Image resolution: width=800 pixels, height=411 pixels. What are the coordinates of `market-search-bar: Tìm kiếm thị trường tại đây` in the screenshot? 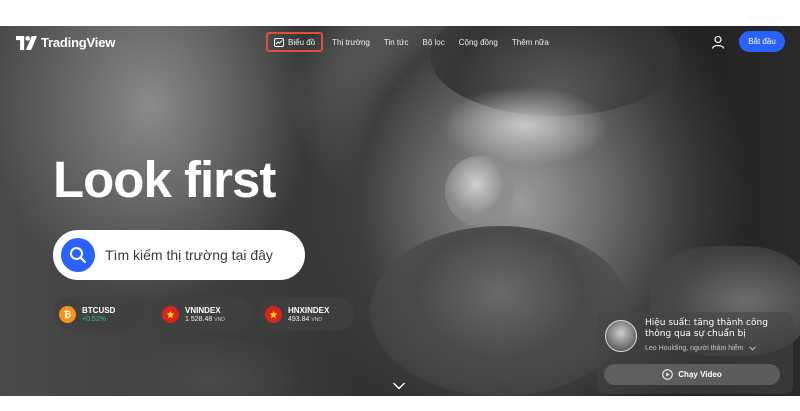 It's located at (179, 255).